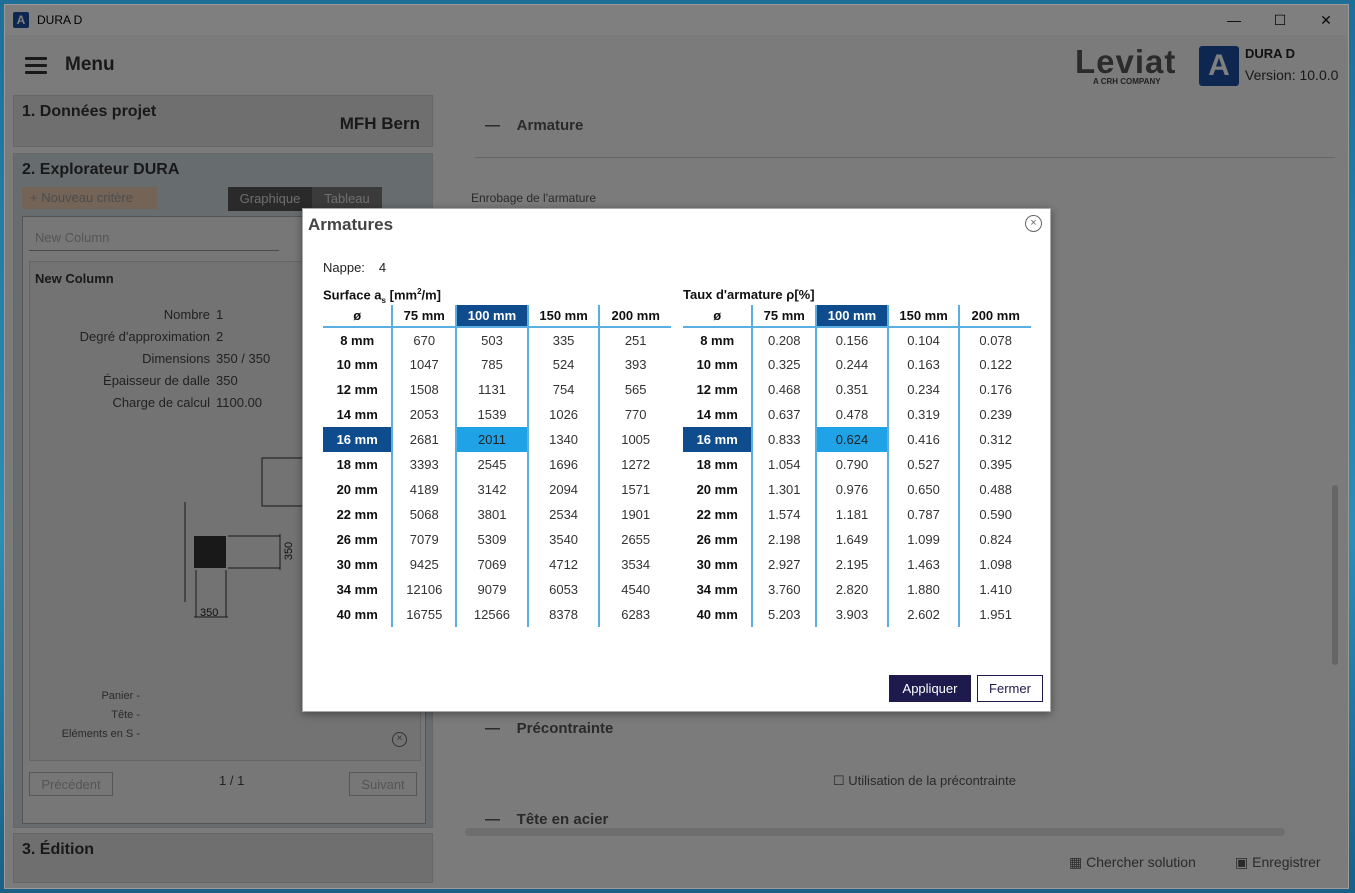 The height and width of the screenshot is (893, 1355). Describe the element at coordinates (563, 489) in the screenshot. I see `surface-cell: 2094` at that location.